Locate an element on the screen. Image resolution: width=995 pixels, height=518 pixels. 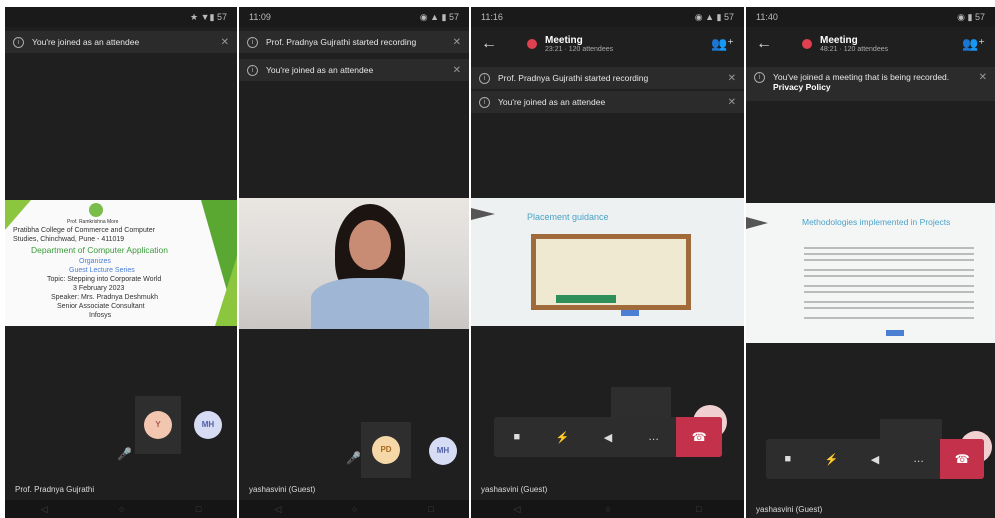
status-bar: 11:09 ◉ ▲ ▮ 57 is located at coordinates (354, 17).